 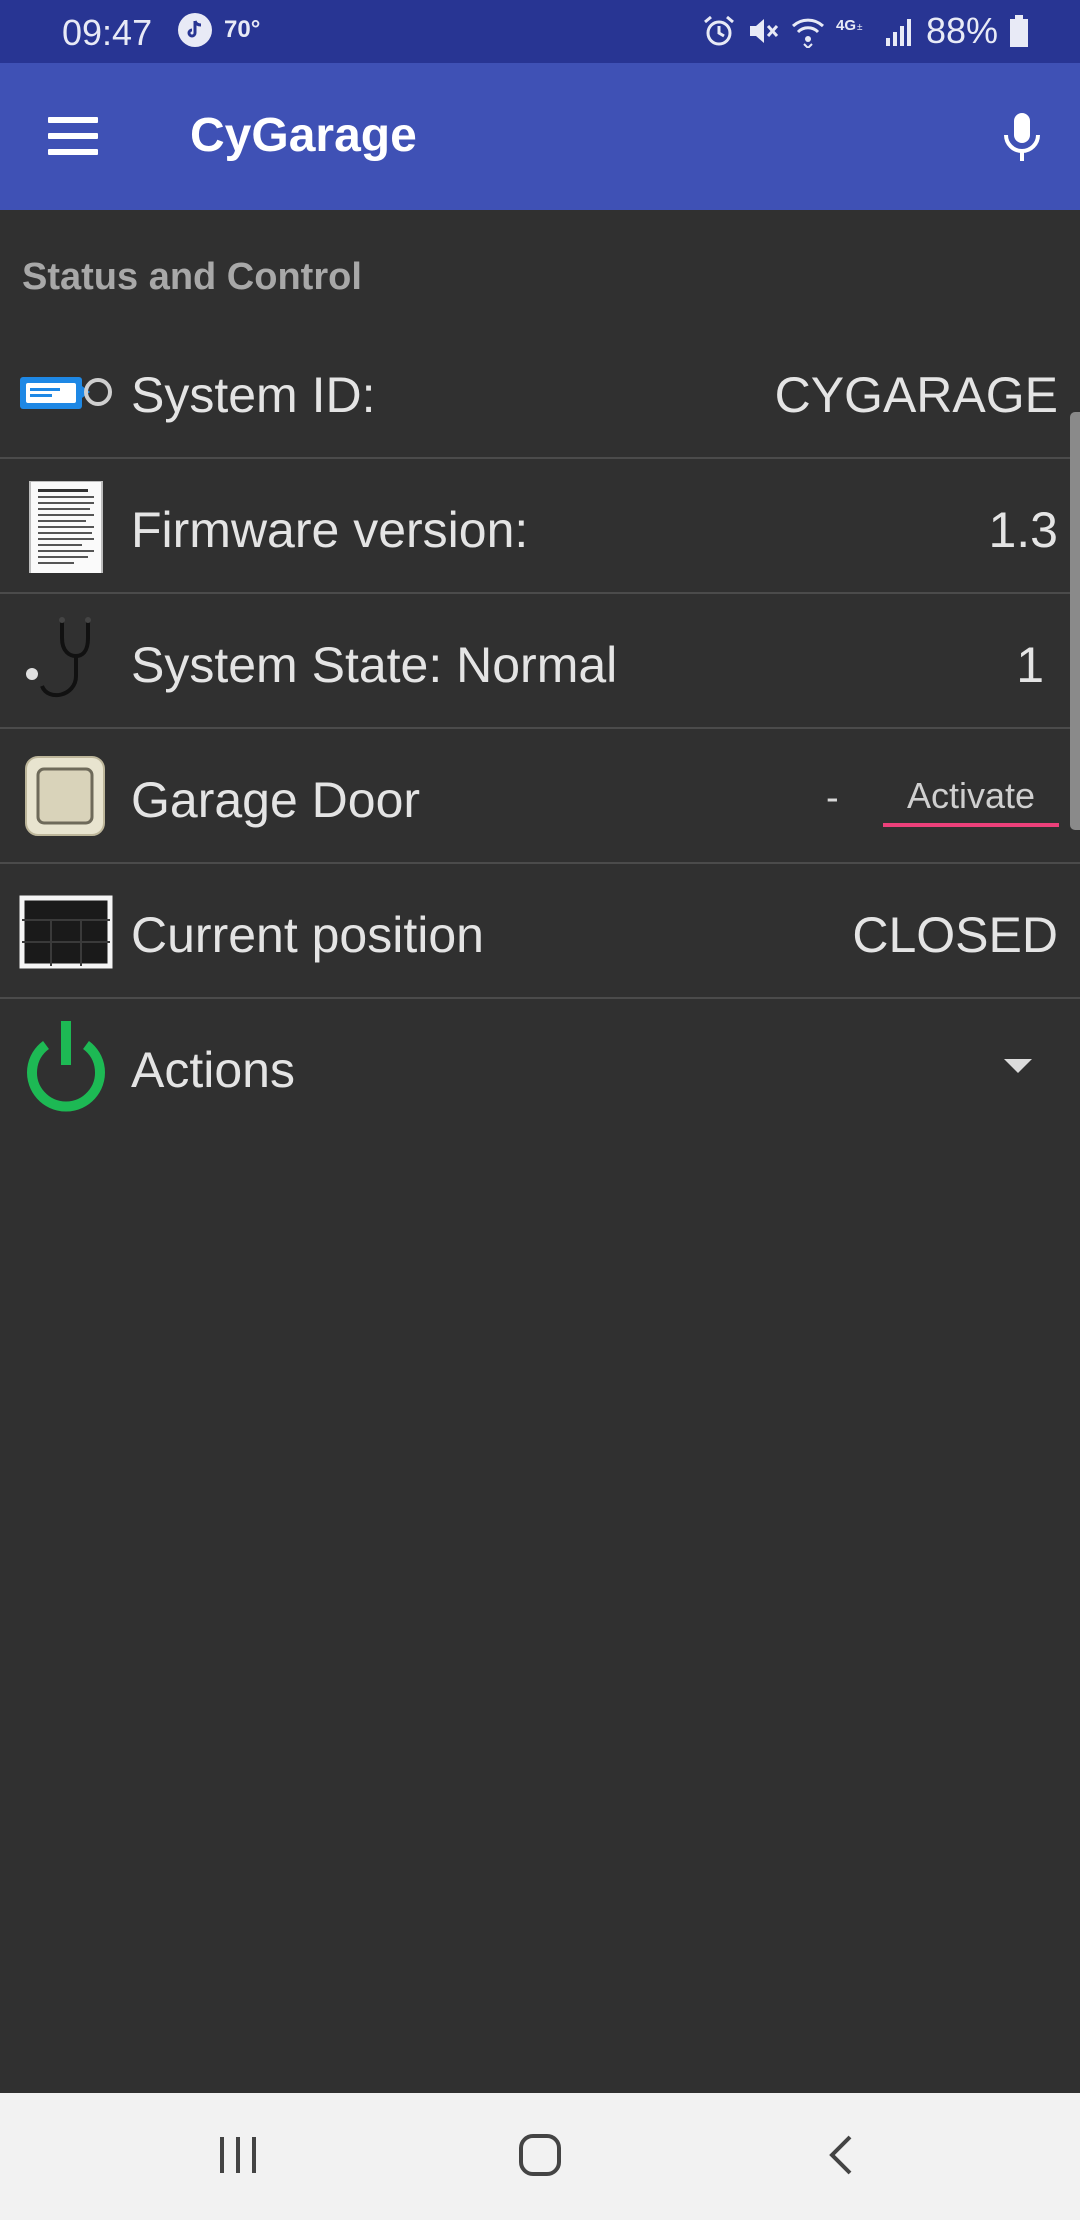 What do you see at coordinates (58, 657) in the screenshot?
I see `stethoscope-icon` at bounding box center [58, 657].